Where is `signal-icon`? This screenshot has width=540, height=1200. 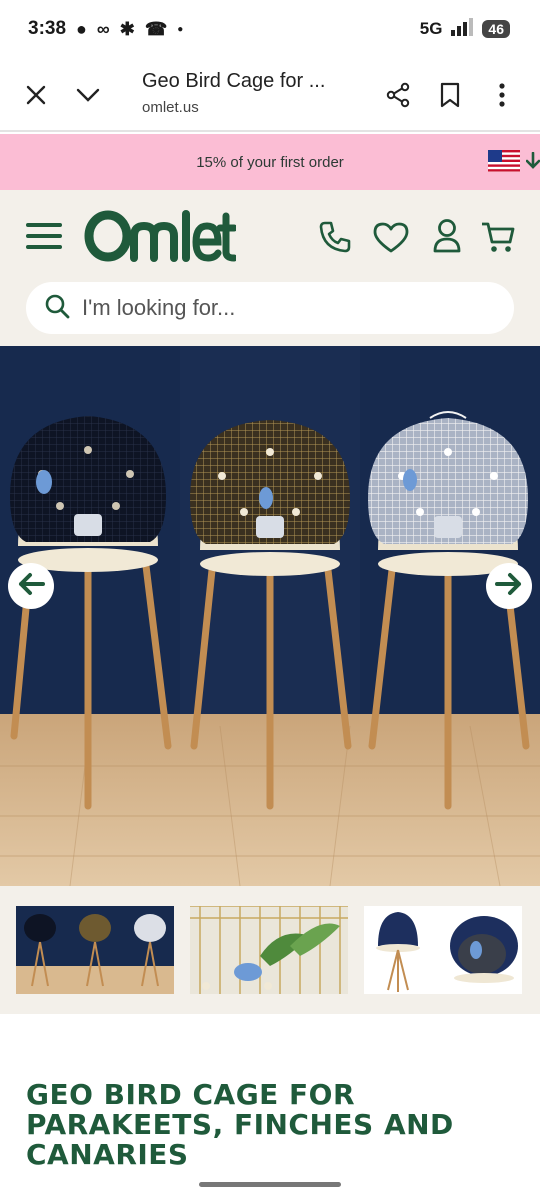
signal-icon is located at coordinates (462, 29).